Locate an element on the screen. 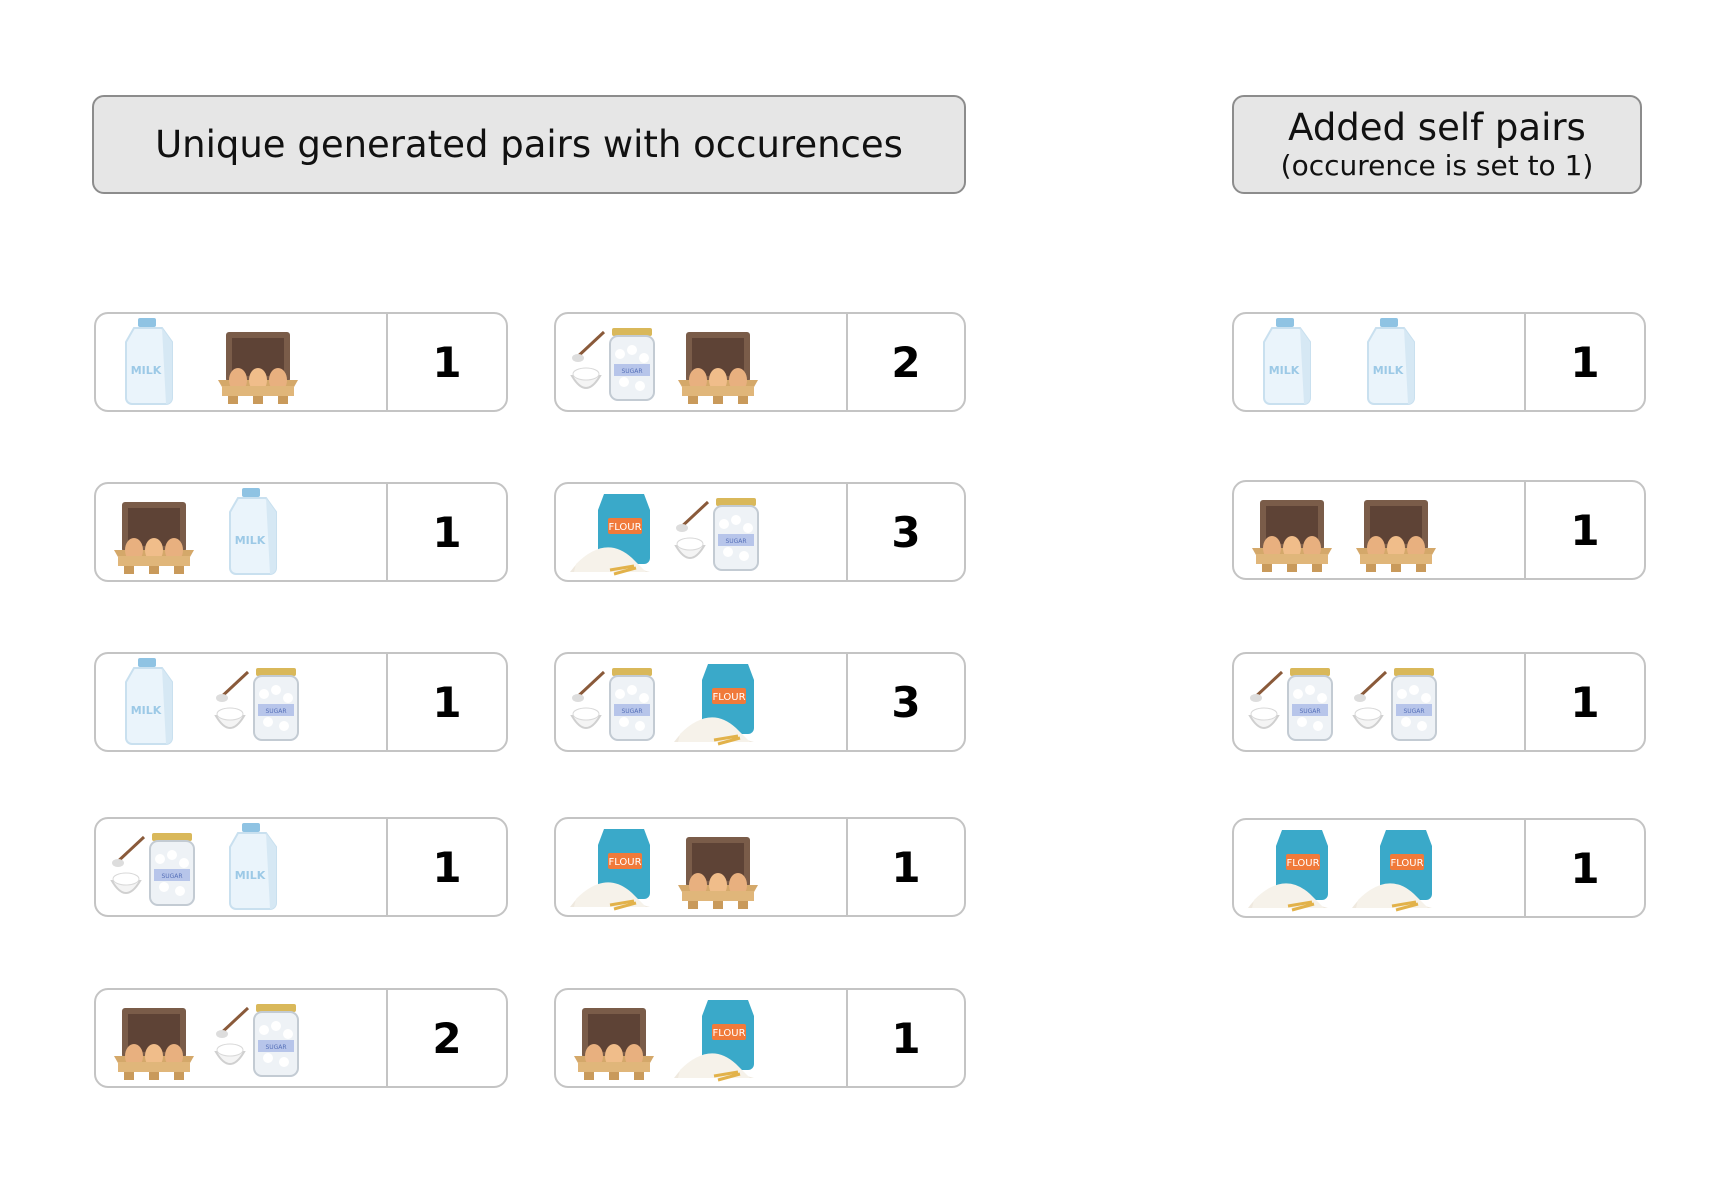 The height and width of the screenshot is (1198, 1722). pair-row: SUGAR MILK 1 is located at coordinates (301, 867).